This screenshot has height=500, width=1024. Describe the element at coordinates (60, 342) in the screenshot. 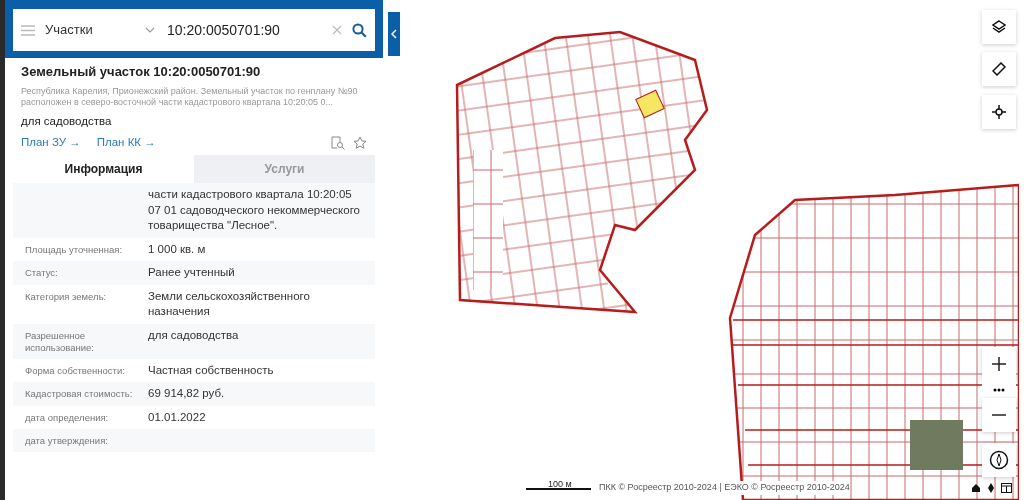

I see `field-label: Разрешенное использование:` at that location.